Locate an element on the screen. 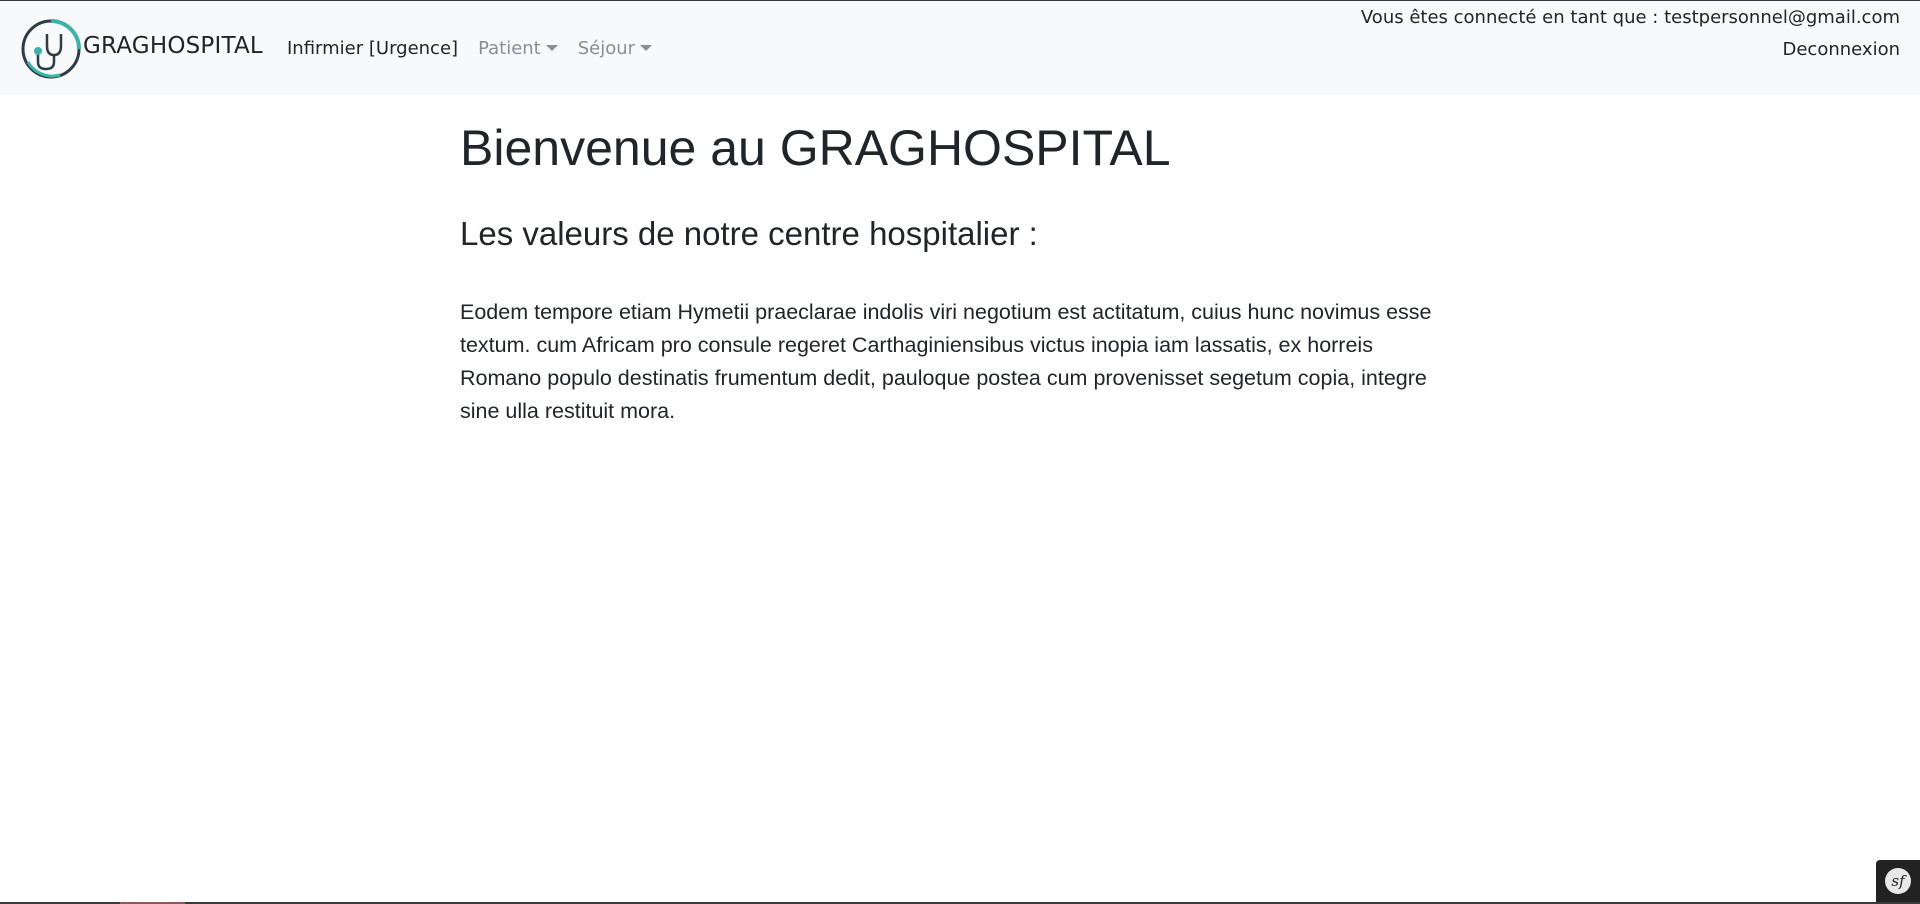  symfony-icon: sf is located at coordinates (1898, 881).